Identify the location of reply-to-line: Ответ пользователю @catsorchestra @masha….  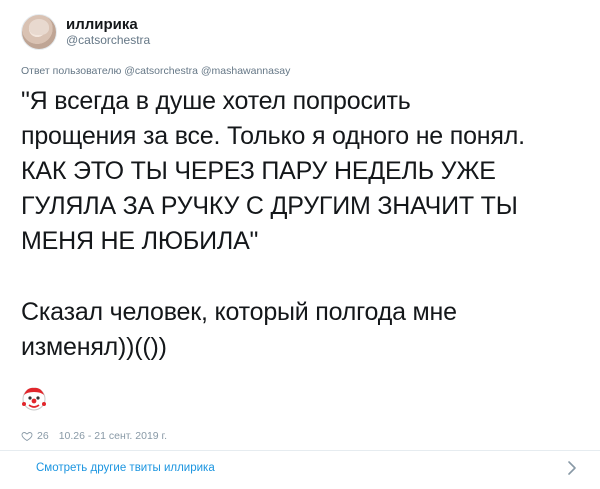
(155, 71).